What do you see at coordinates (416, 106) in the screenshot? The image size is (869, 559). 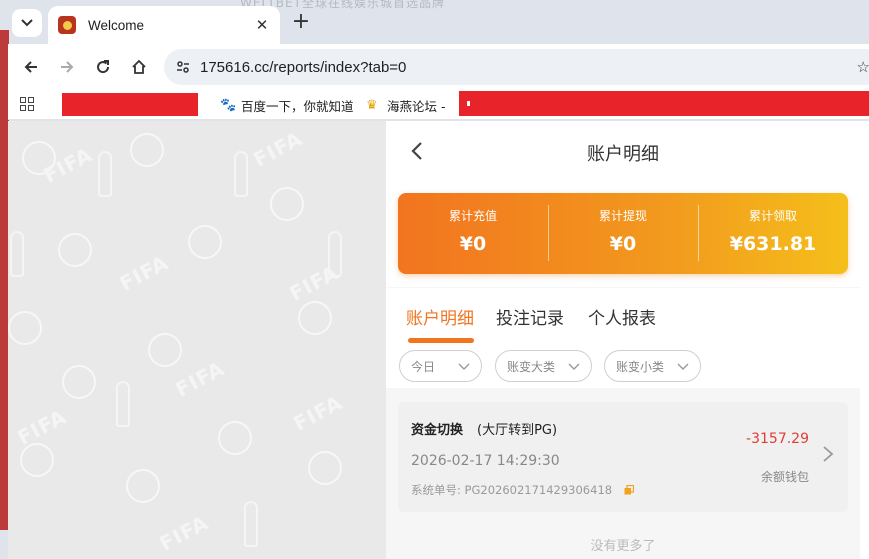 I see `bookmark-label: 海燕论坛 -` at bounding box center [416, 106].